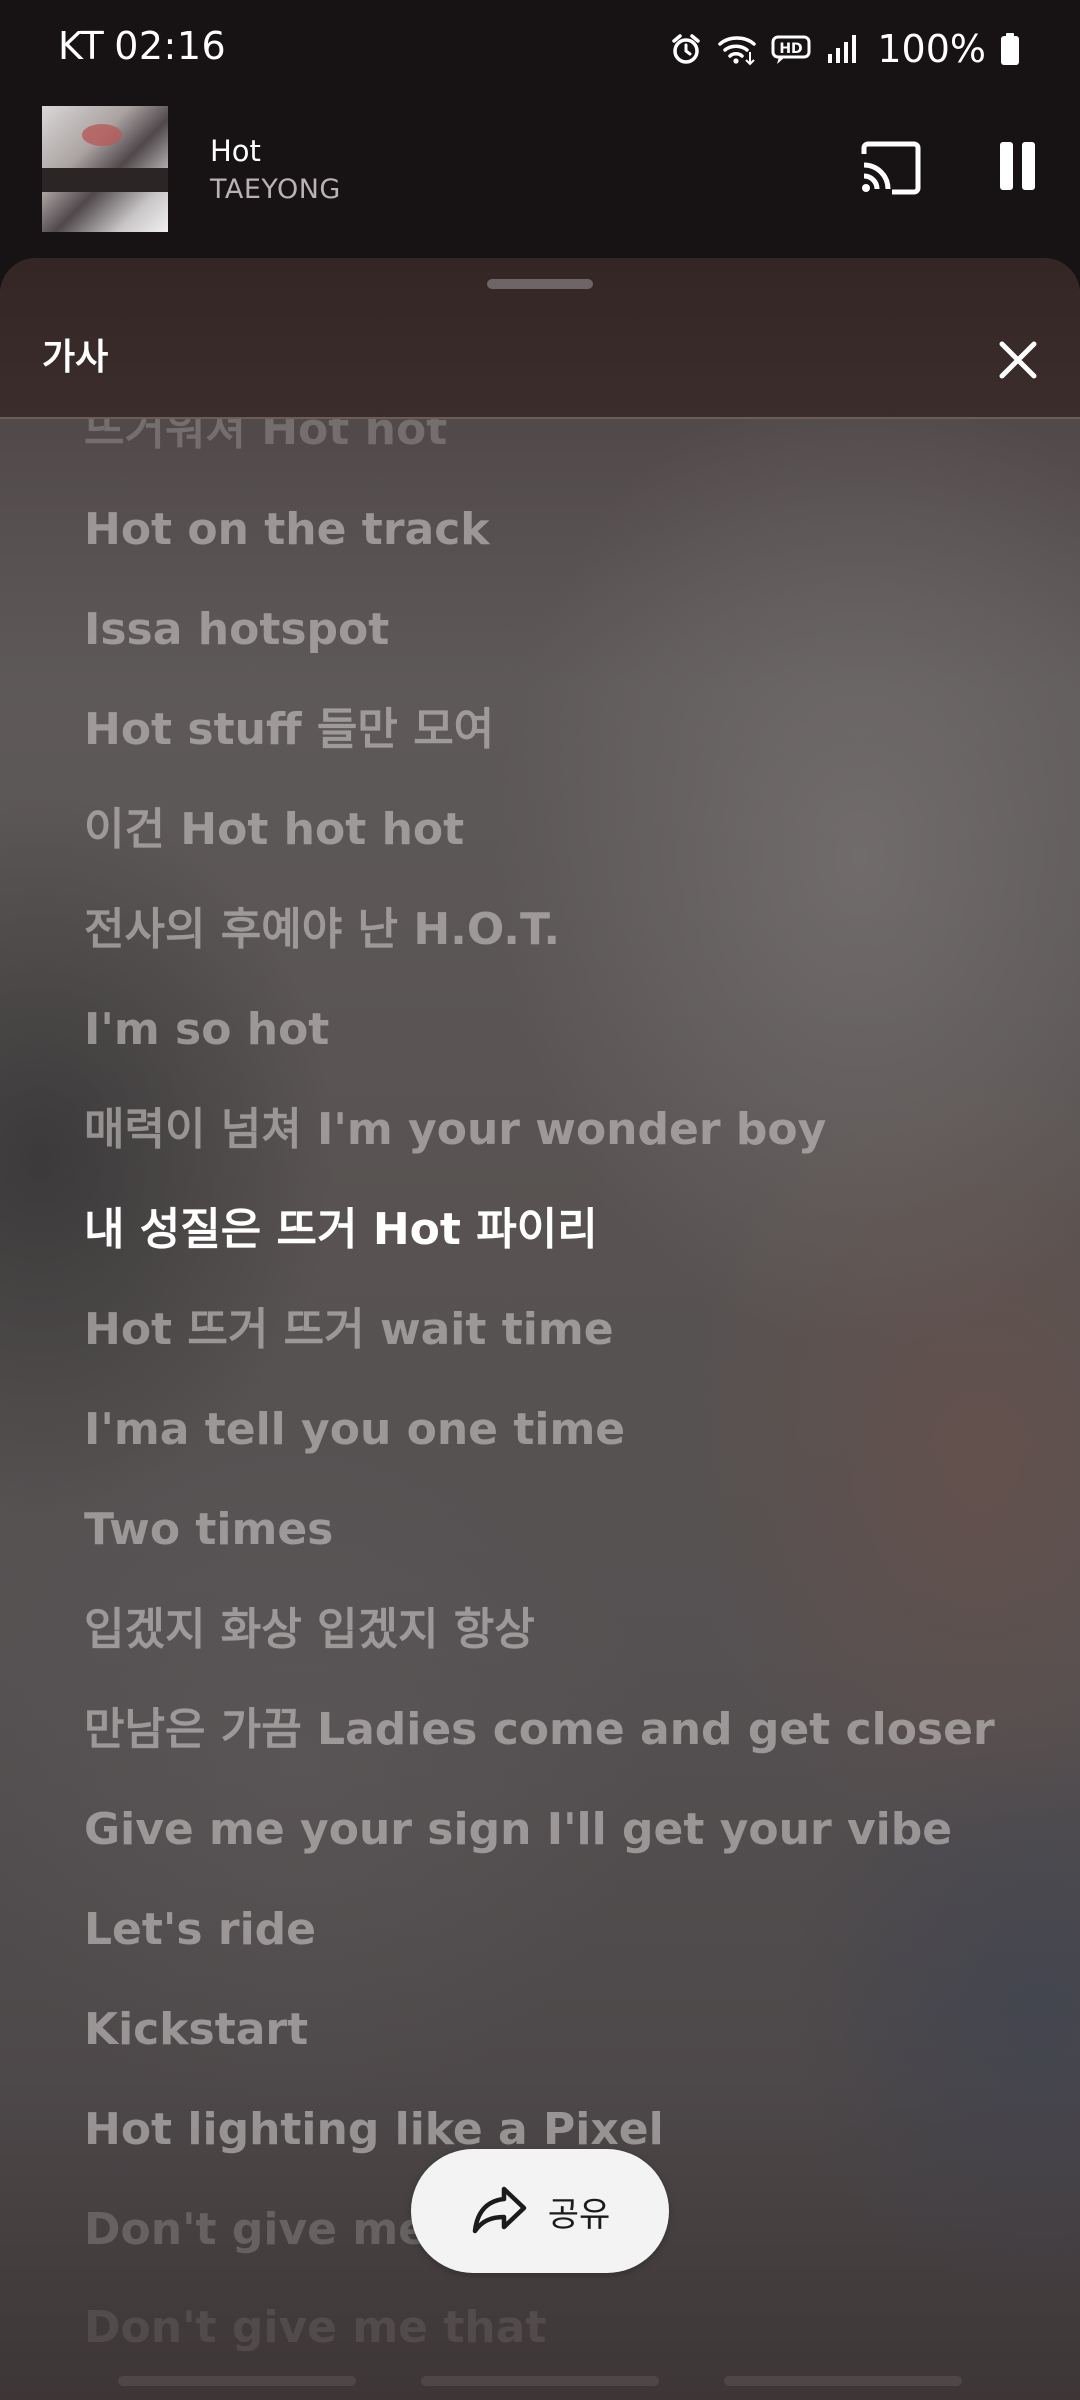 The image size is (1080, 2400). What do you see at coordinates (265, 439) in the screenshot?
I see `lyric-line: 뜨거워져 Hot hot` at bounding box center [265, 439].